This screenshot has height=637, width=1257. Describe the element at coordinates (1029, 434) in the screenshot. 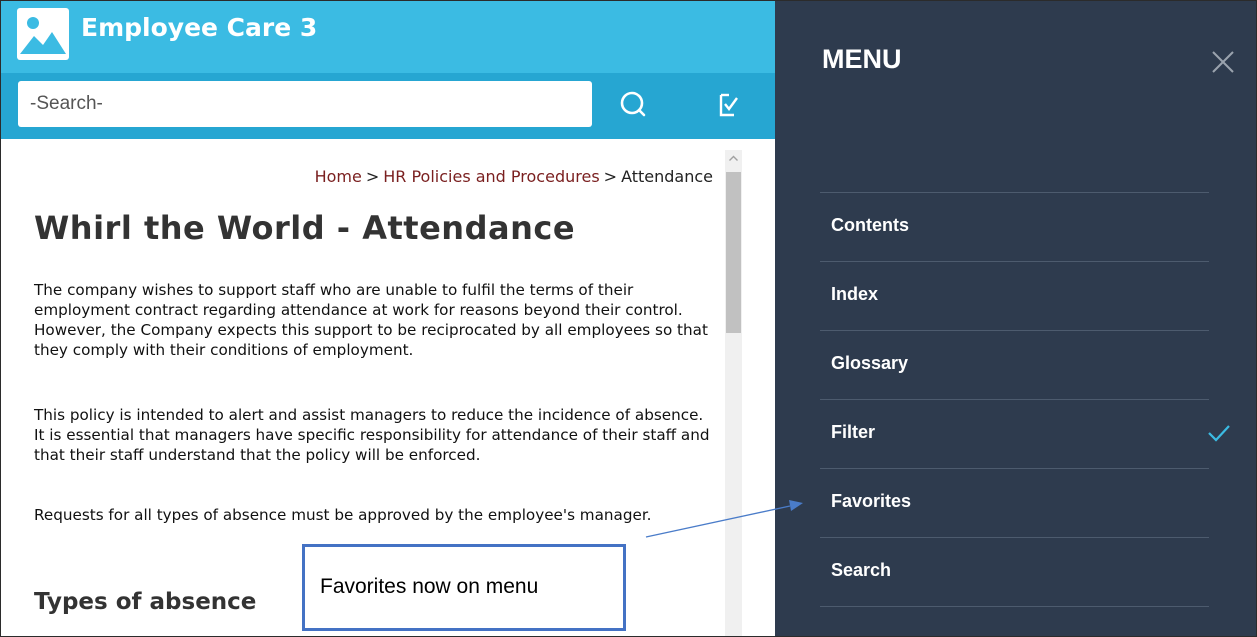

I see `menu-item-filter: Filter` at that location.